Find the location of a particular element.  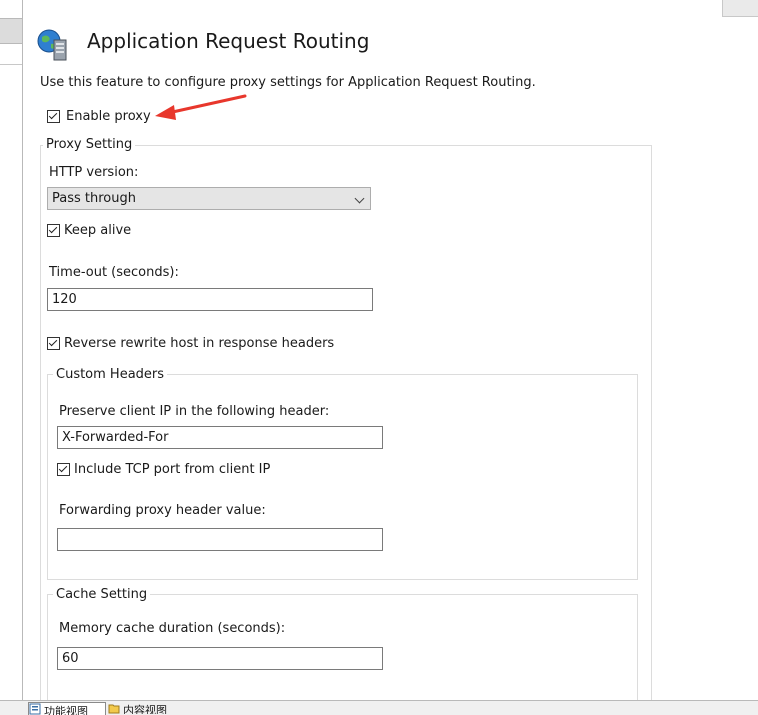

http-version-label: HTTP version: is located at coordinates (94, 172).